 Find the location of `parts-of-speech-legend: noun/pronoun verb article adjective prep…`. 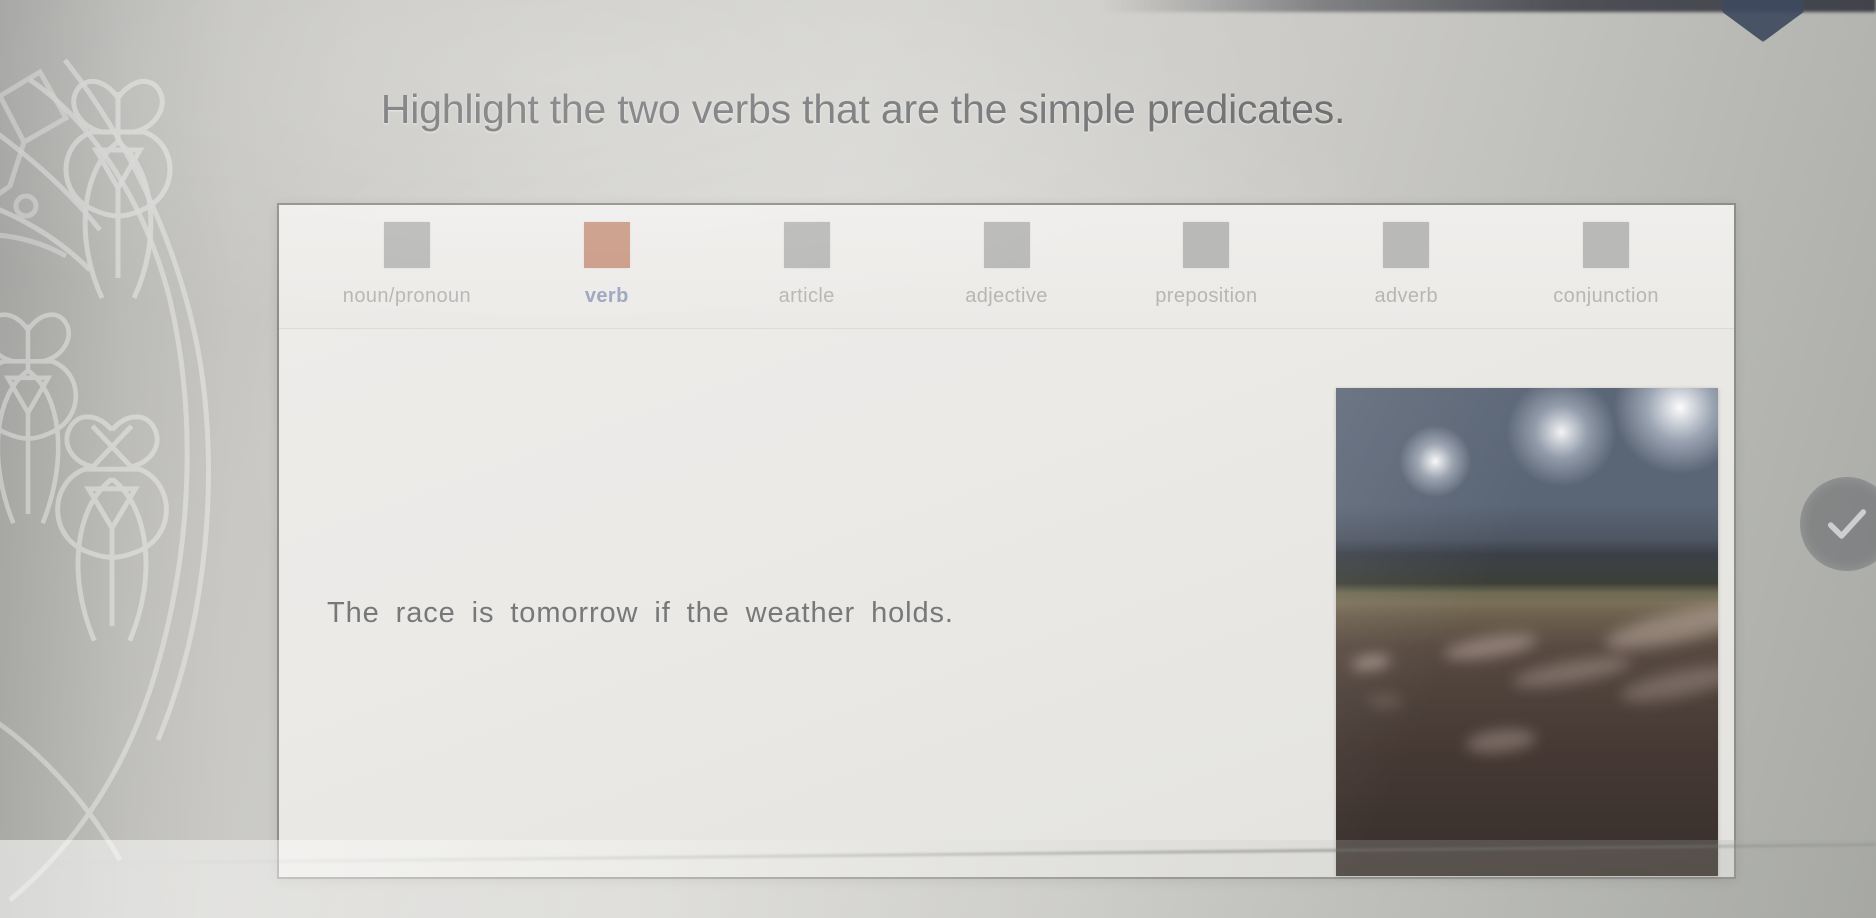

parts-of-speech-legend: noun/pronoun verb article adjective prep… is located at coordinates (1006, 267).